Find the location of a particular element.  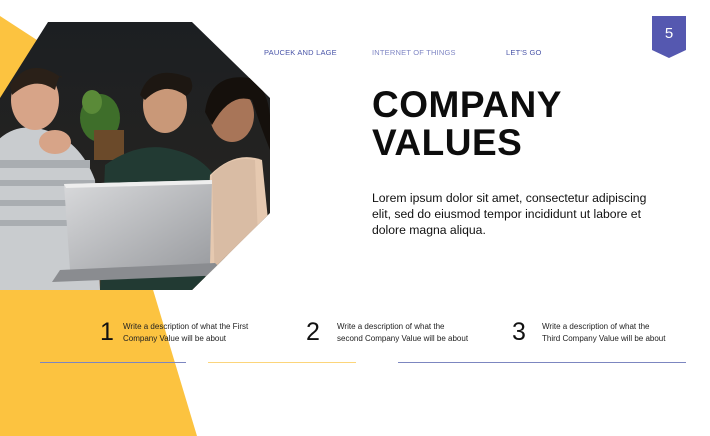

value-1-line-2: Company Value will be about is located at coordinates (175, 338).